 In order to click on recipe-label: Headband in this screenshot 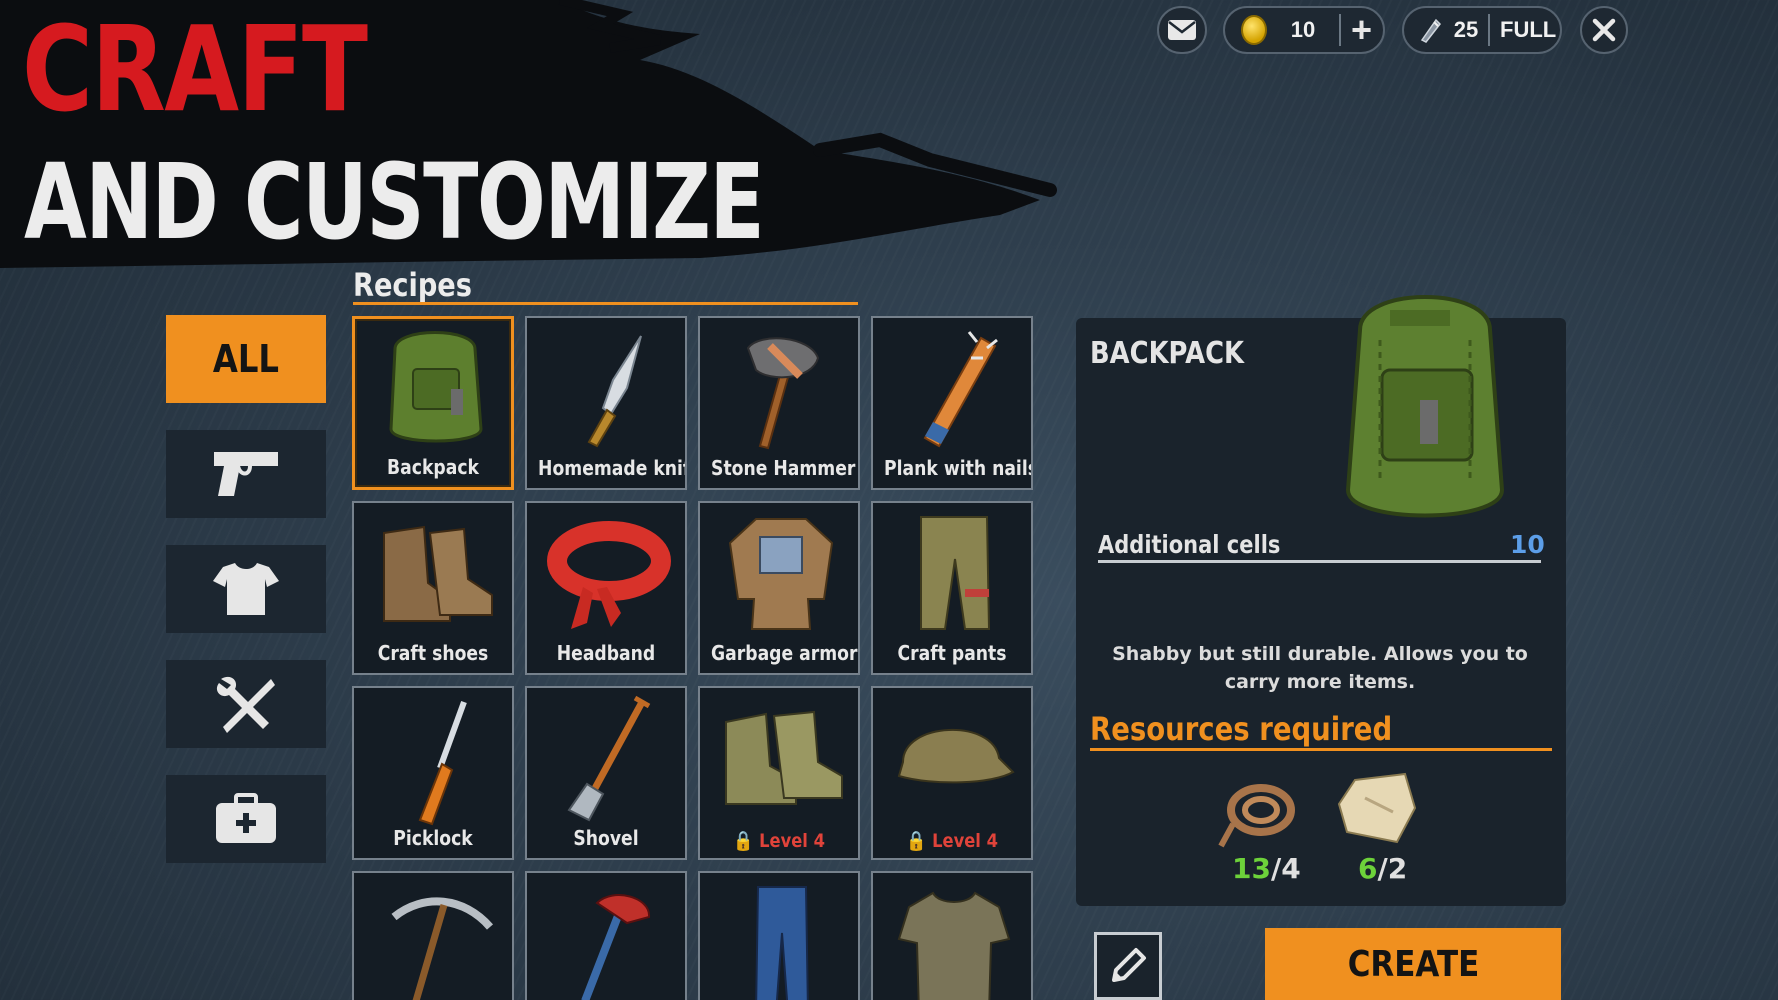, I will do `click(606, 653)`.